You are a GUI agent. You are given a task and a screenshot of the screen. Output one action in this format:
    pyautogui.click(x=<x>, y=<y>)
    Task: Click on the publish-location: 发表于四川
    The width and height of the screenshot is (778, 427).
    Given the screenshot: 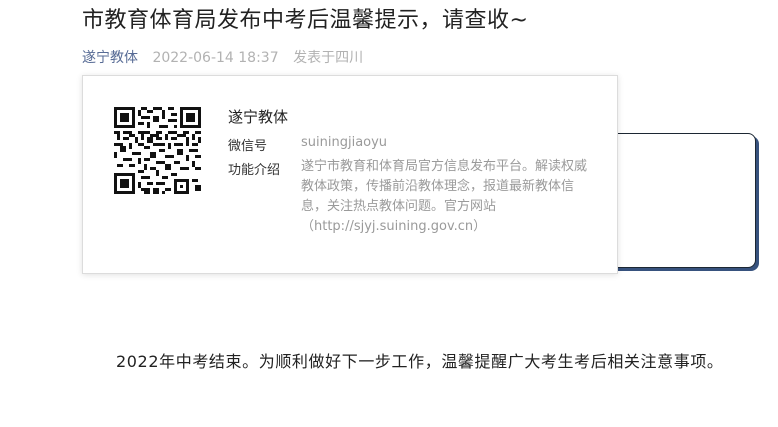 What is the action you would take?
    pyautogui.click(x=328, y=58)
    